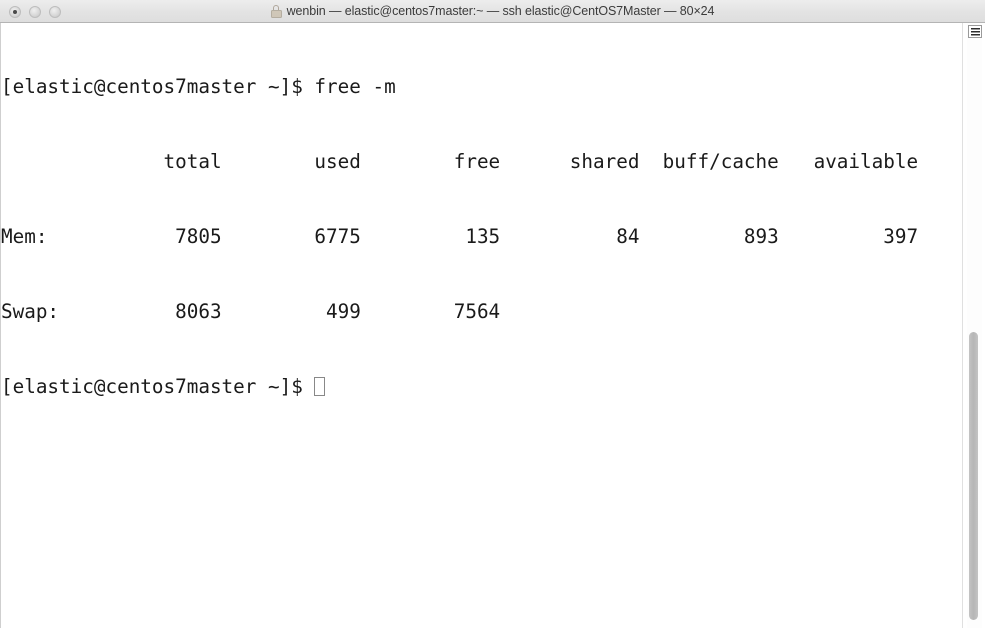  Describe the element at coordinates (975, 31) in the screenshot. I see `terminal-badge-icon` at that location.